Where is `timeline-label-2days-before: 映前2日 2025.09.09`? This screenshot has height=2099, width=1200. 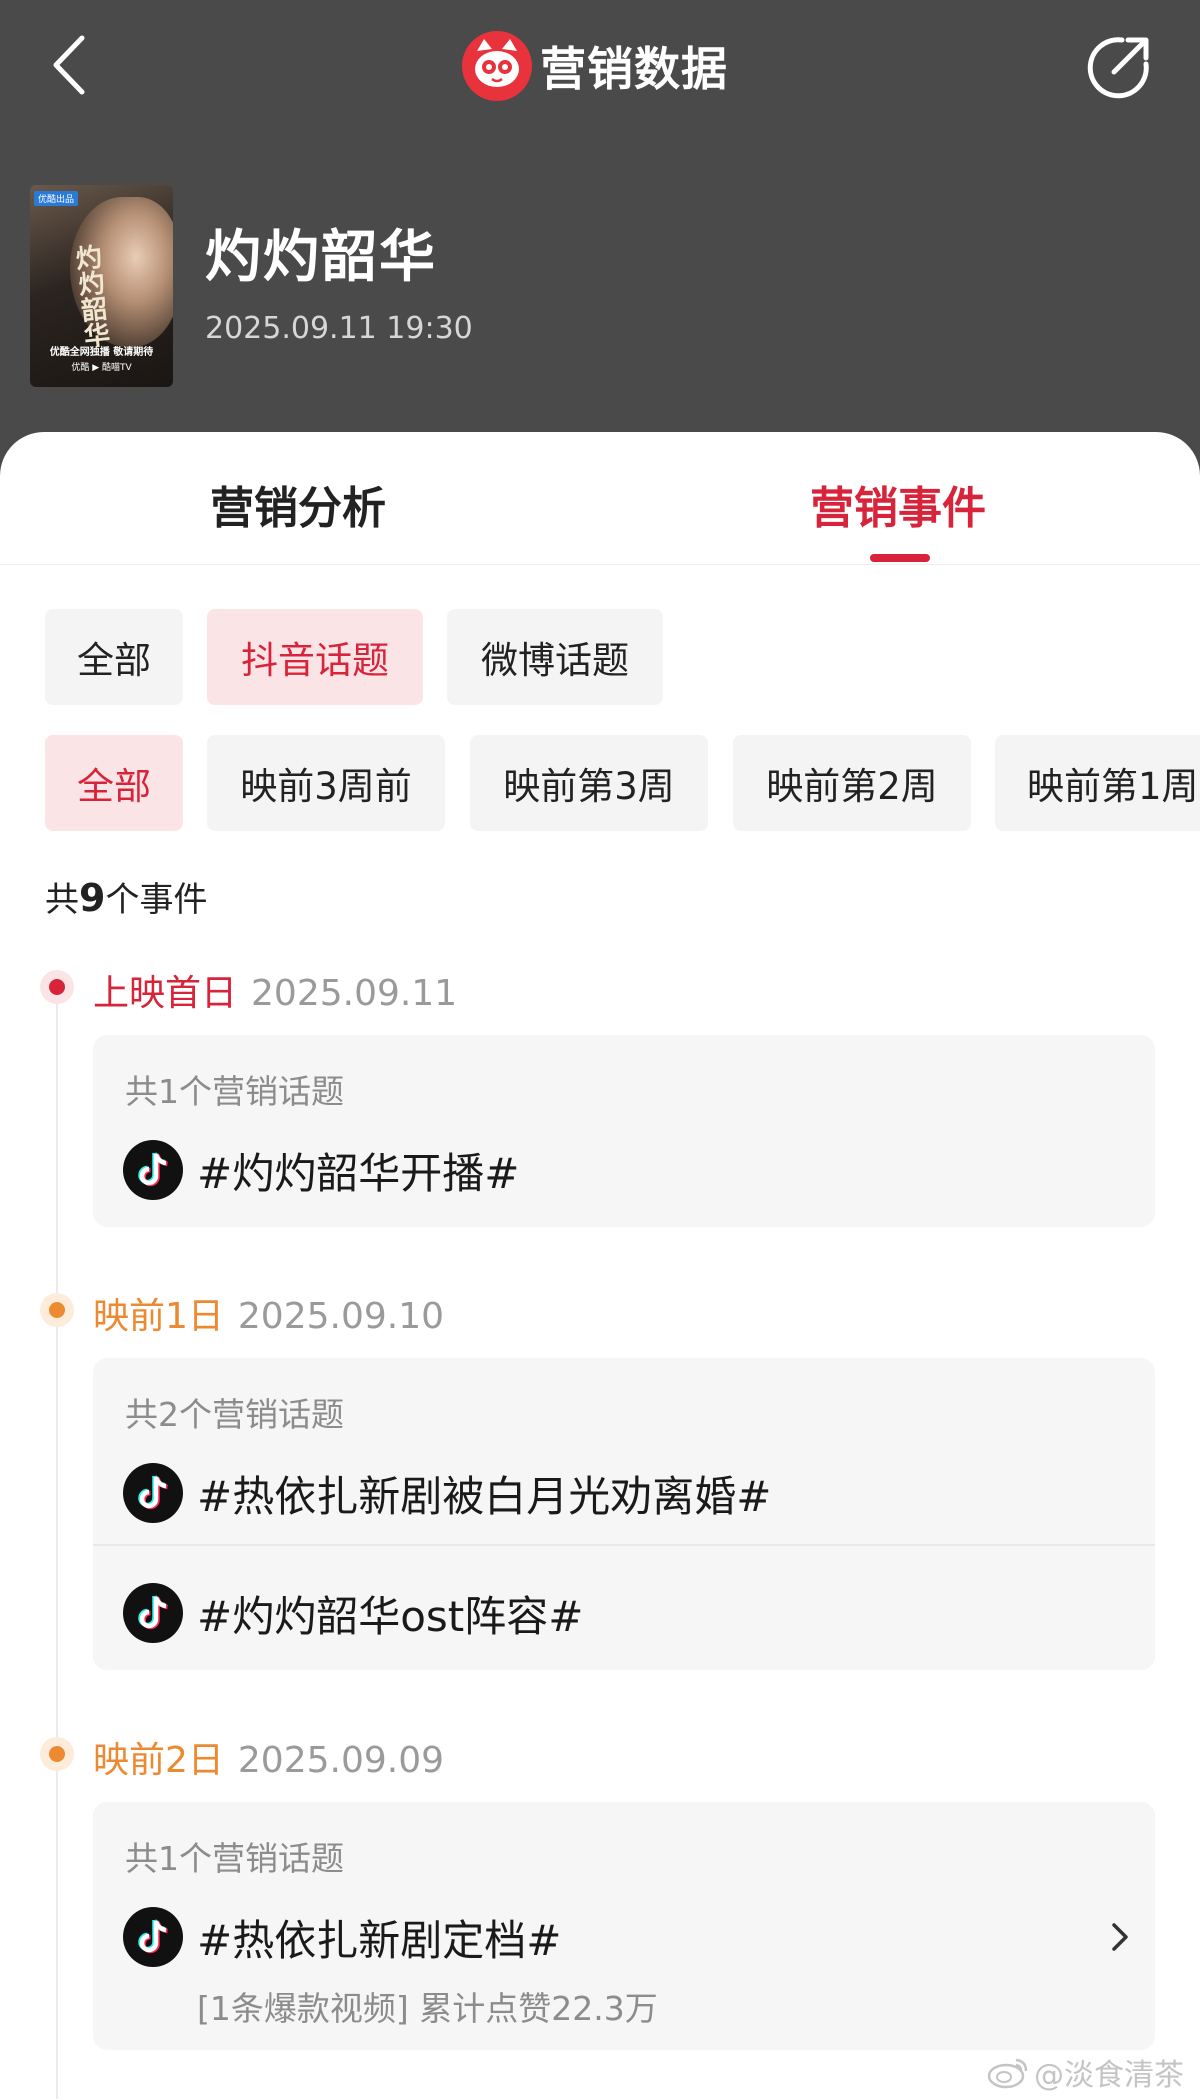
timeline-label-2days-before: 映前2日 2025.09.09 is located at coordinates (268, 1757).